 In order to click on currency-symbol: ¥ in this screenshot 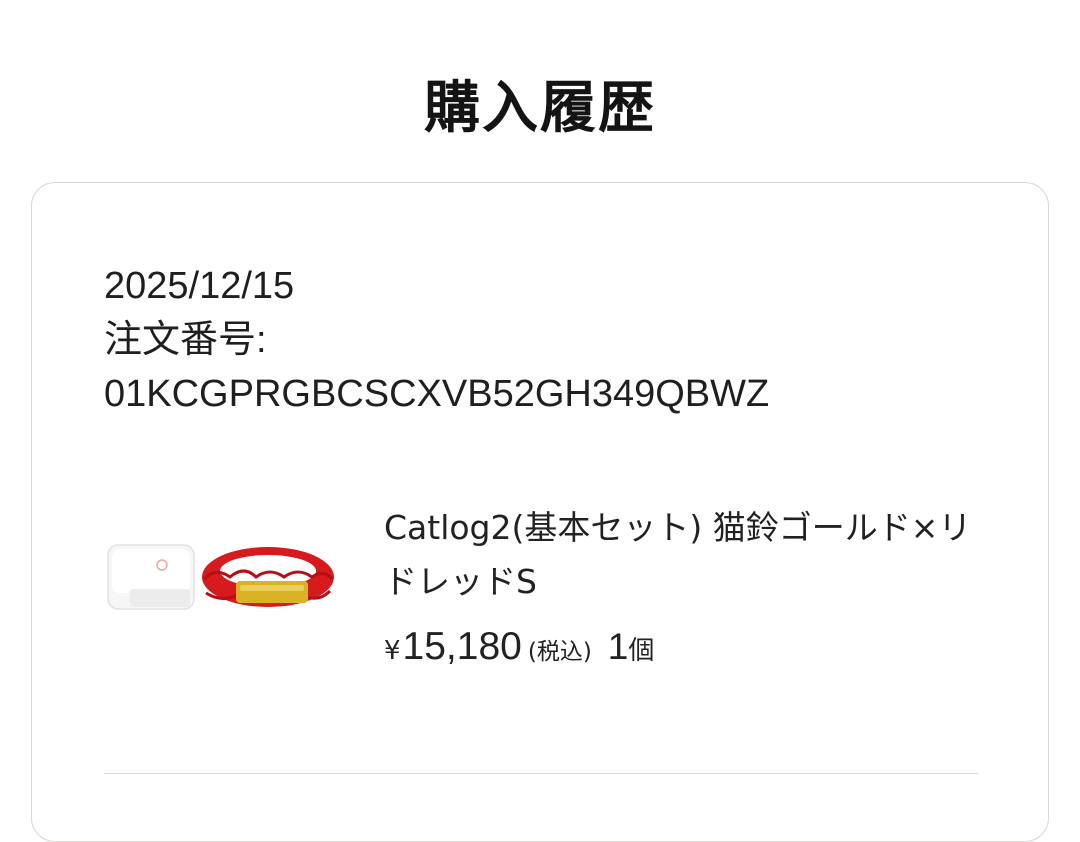, I will do `click(392, 651)`.